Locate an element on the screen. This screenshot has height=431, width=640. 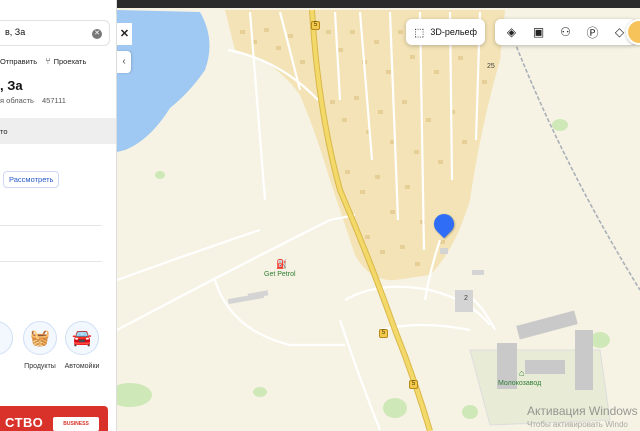
search-box: ✕ is located at coordinates (55, 33).